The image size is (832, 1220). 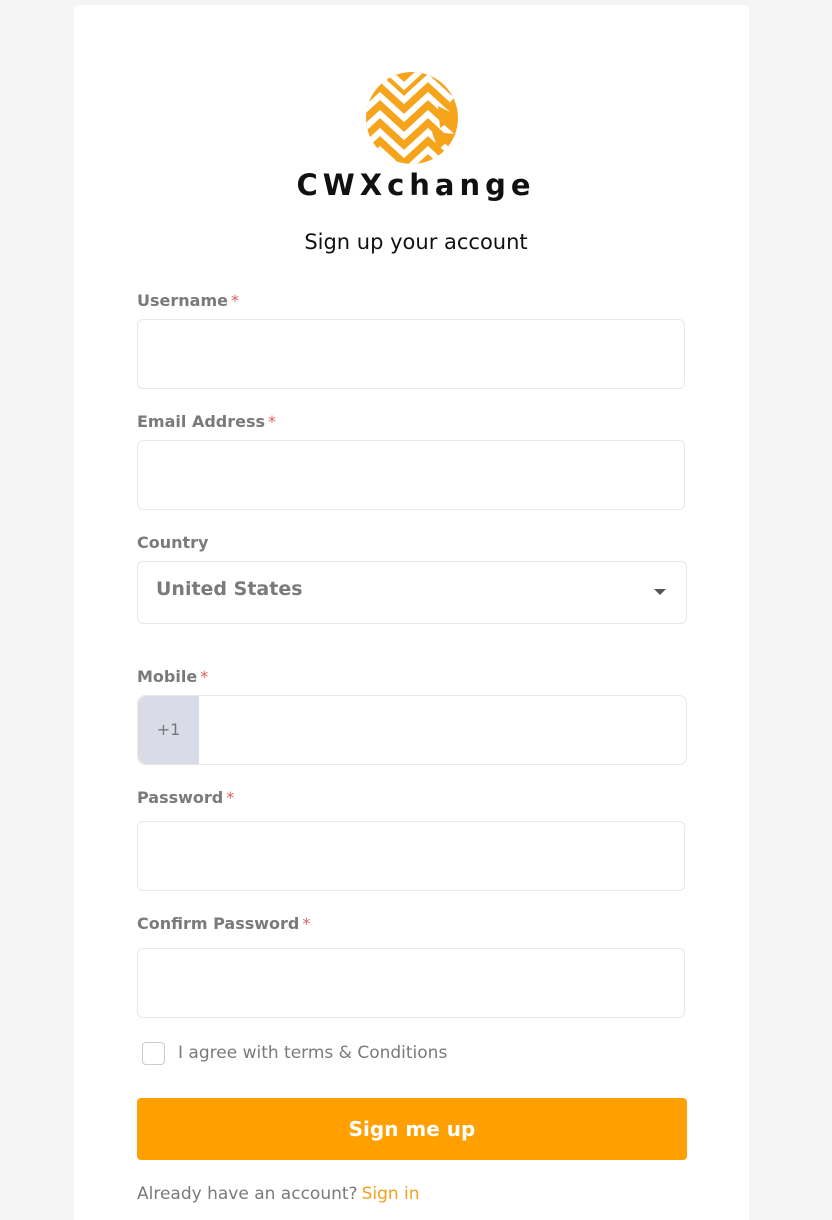 I want to click on username-label: Username *, so click(x=188, y=300).